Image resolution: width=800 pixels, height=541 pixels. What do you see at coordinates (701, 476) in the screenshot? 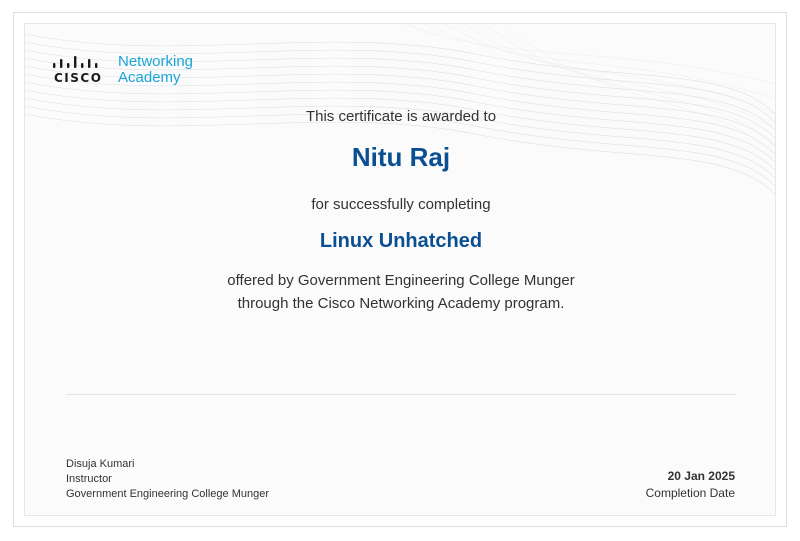
I see `completion-date: 20 Jan 2025` at bounding box center [701, 476].